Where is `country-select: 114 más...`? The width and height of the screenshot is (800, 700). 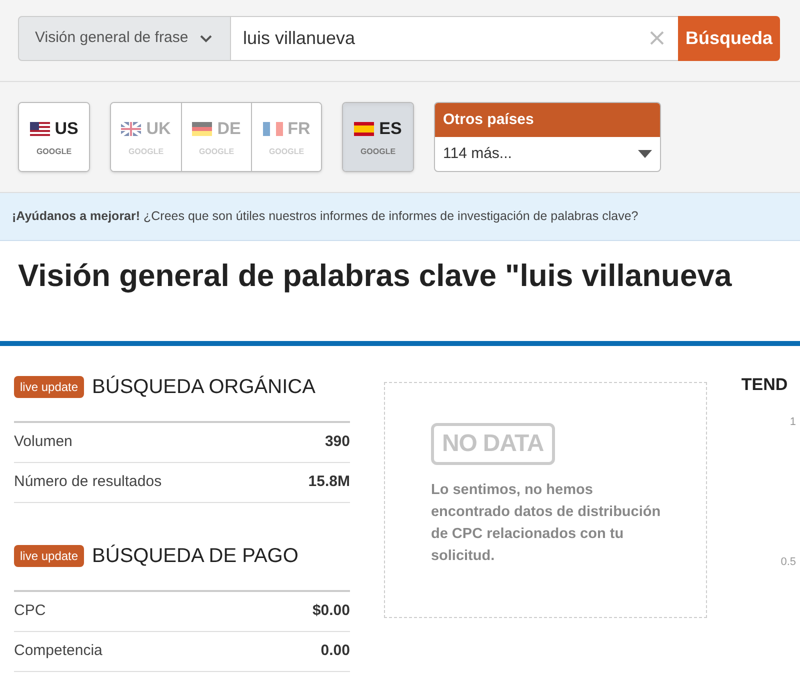
country-select: 114 más... is located at coordinates (547, 154).